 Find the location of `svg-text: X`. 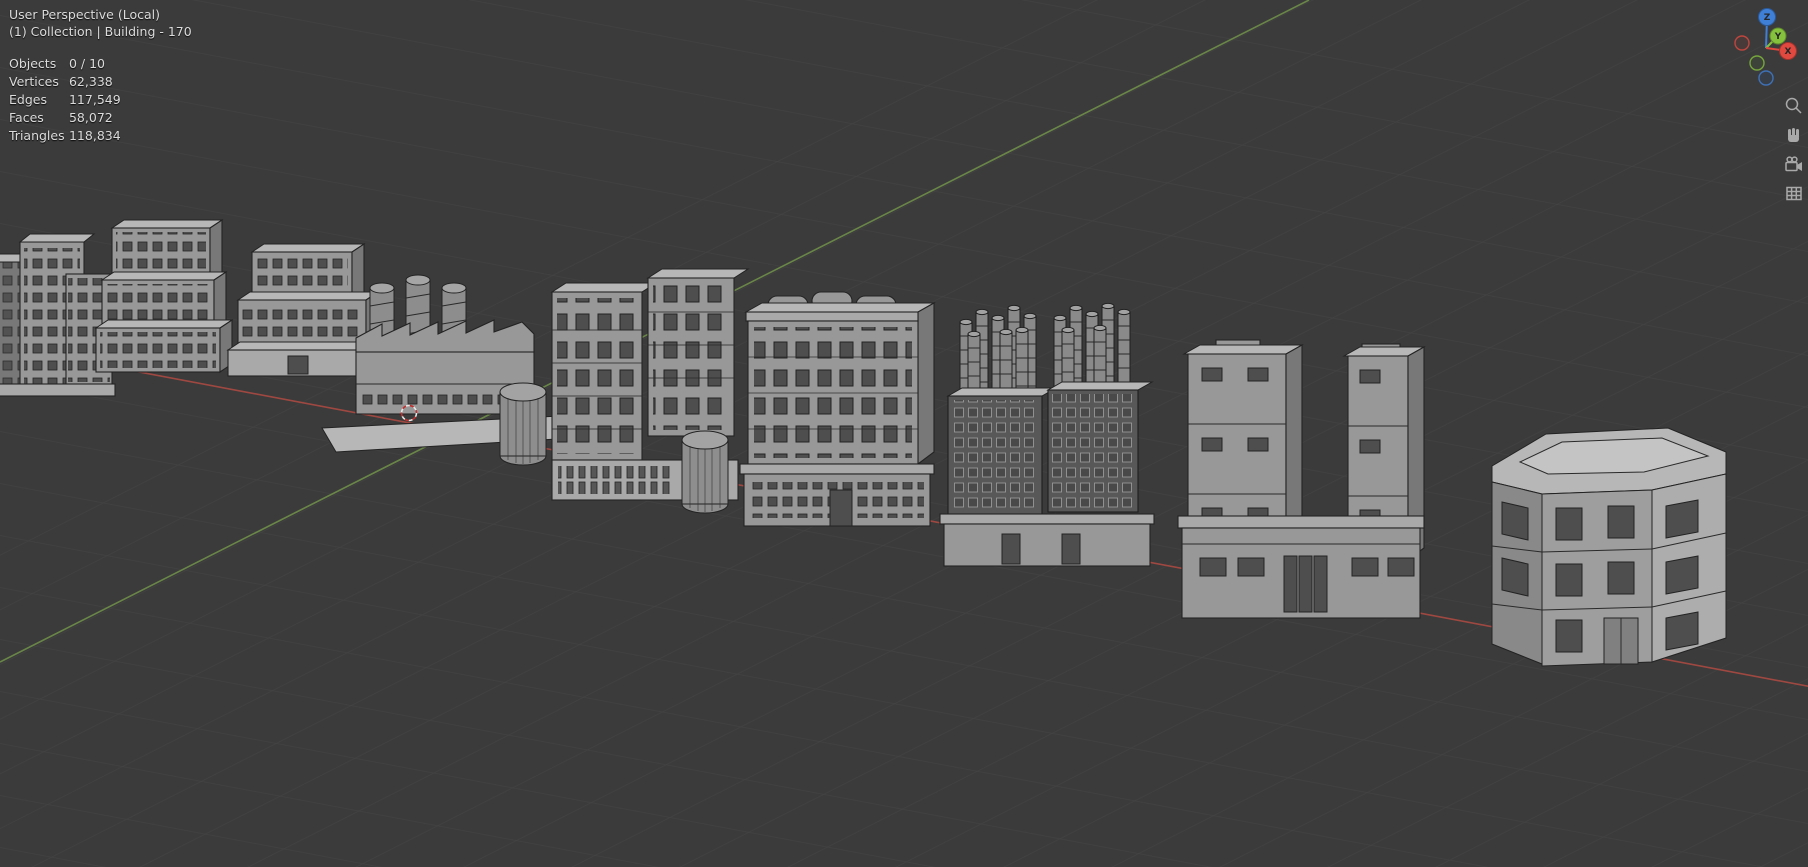

svg-text: X is located at coordinates (1788, 52).